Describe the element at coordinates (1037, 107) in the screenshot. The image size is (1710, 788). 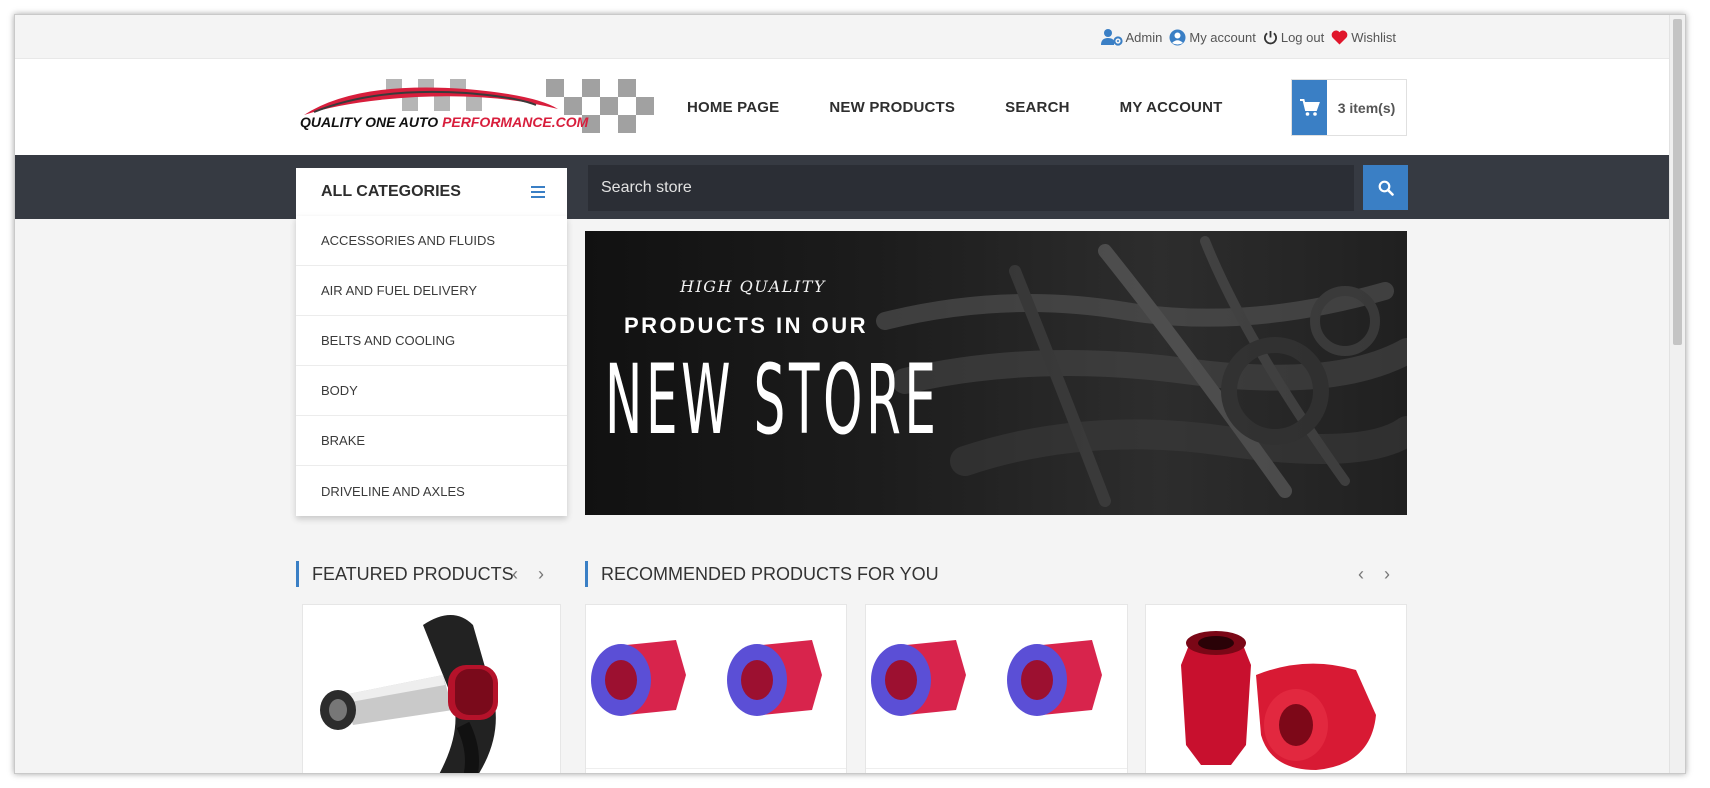
I see `nav-search: SEARCH` at that location.